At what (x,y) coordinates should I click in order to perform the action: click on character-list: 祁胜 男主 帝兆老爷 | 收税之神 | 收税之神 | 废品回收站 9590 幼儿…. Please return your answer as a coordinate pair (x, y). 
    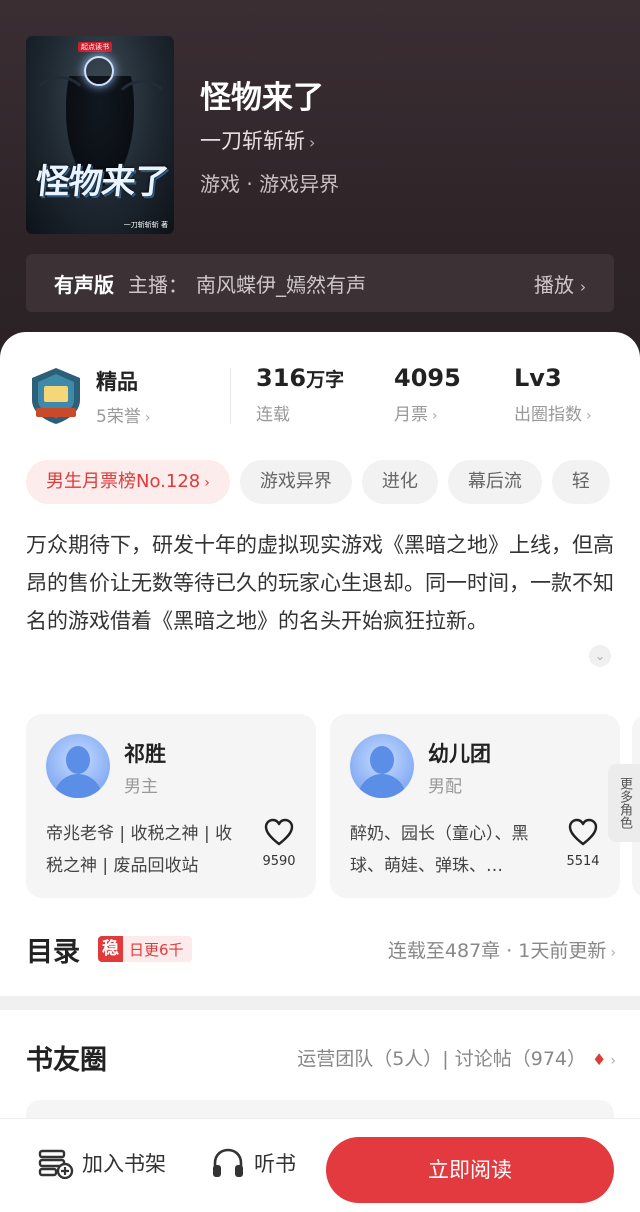
    Looking at the image, I should click on (333, 806).